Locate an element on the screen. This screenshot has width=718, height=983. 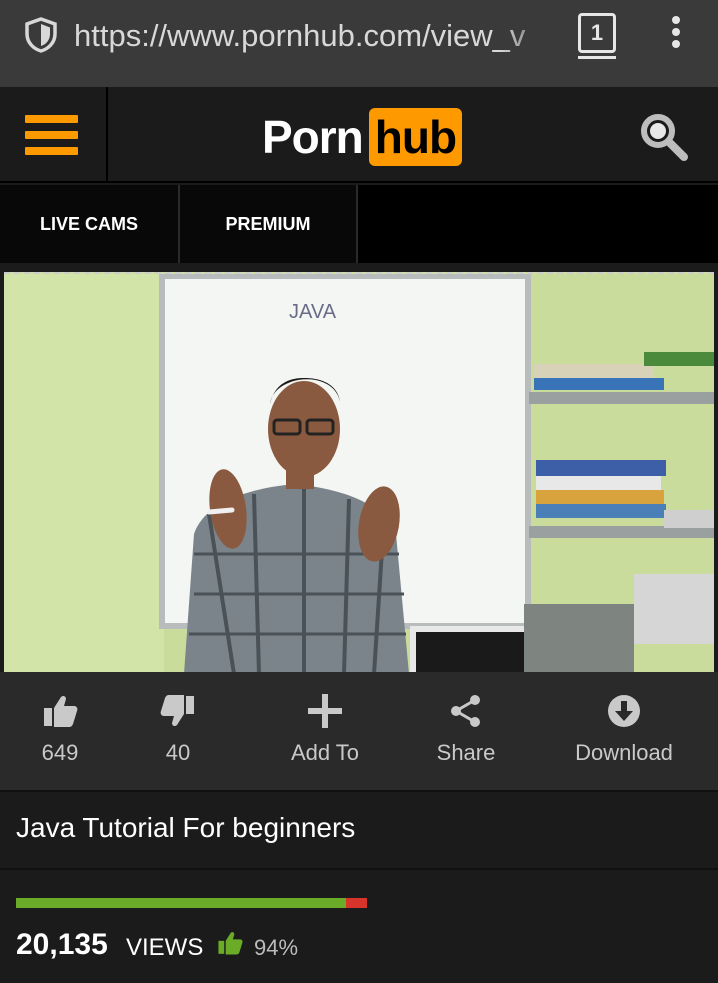
video-title: Java Tutorial For beginners is located at coordinates (186, 827).